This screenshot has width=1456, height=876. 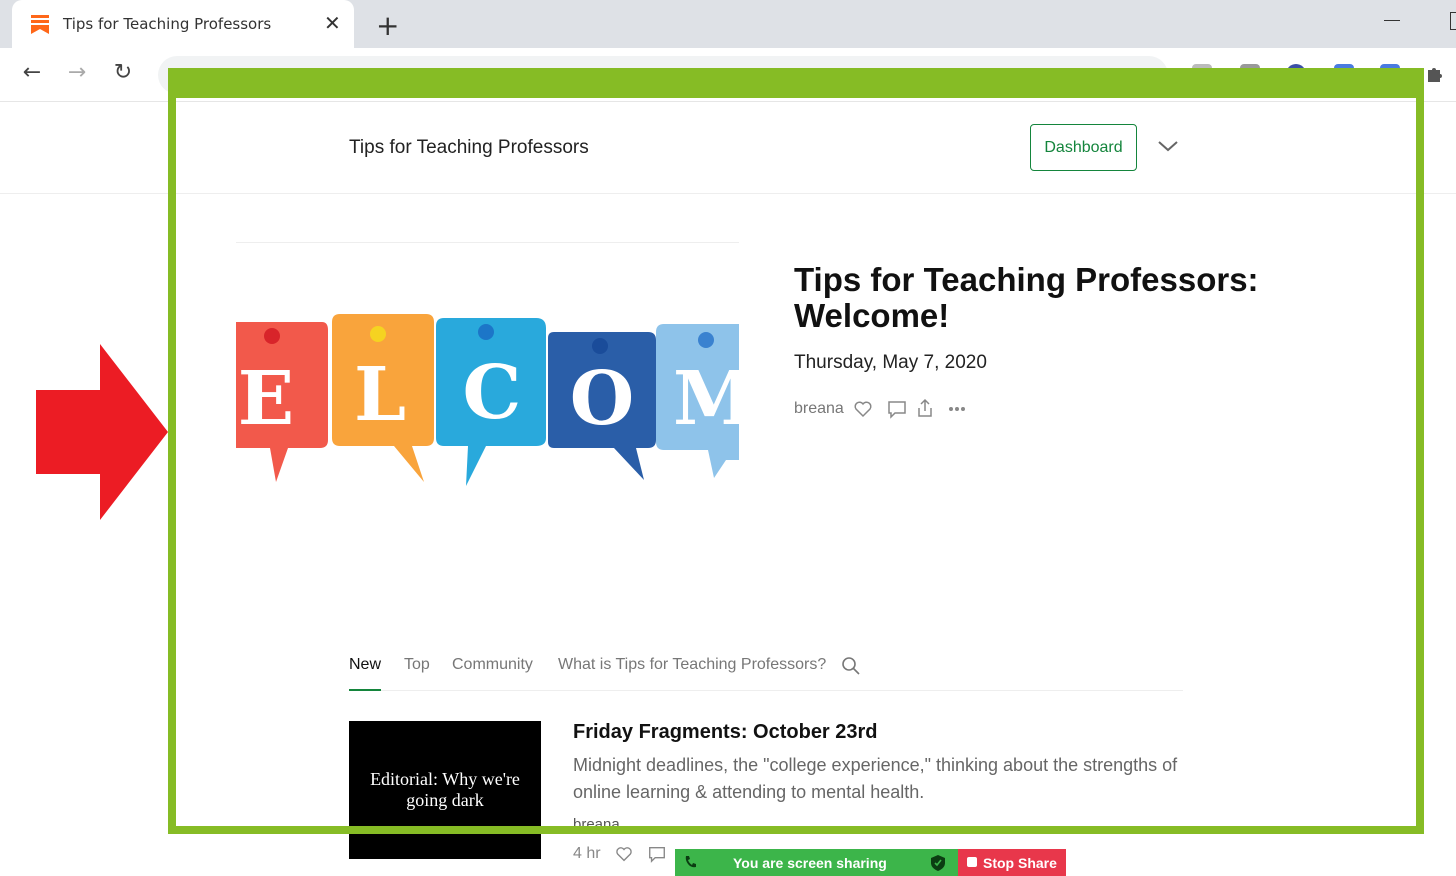 What do you see at coordinates (469, 148) in the screenshot?
I see `publication-name: Tips for Teaching Professors` at bounding box center [469, 148].